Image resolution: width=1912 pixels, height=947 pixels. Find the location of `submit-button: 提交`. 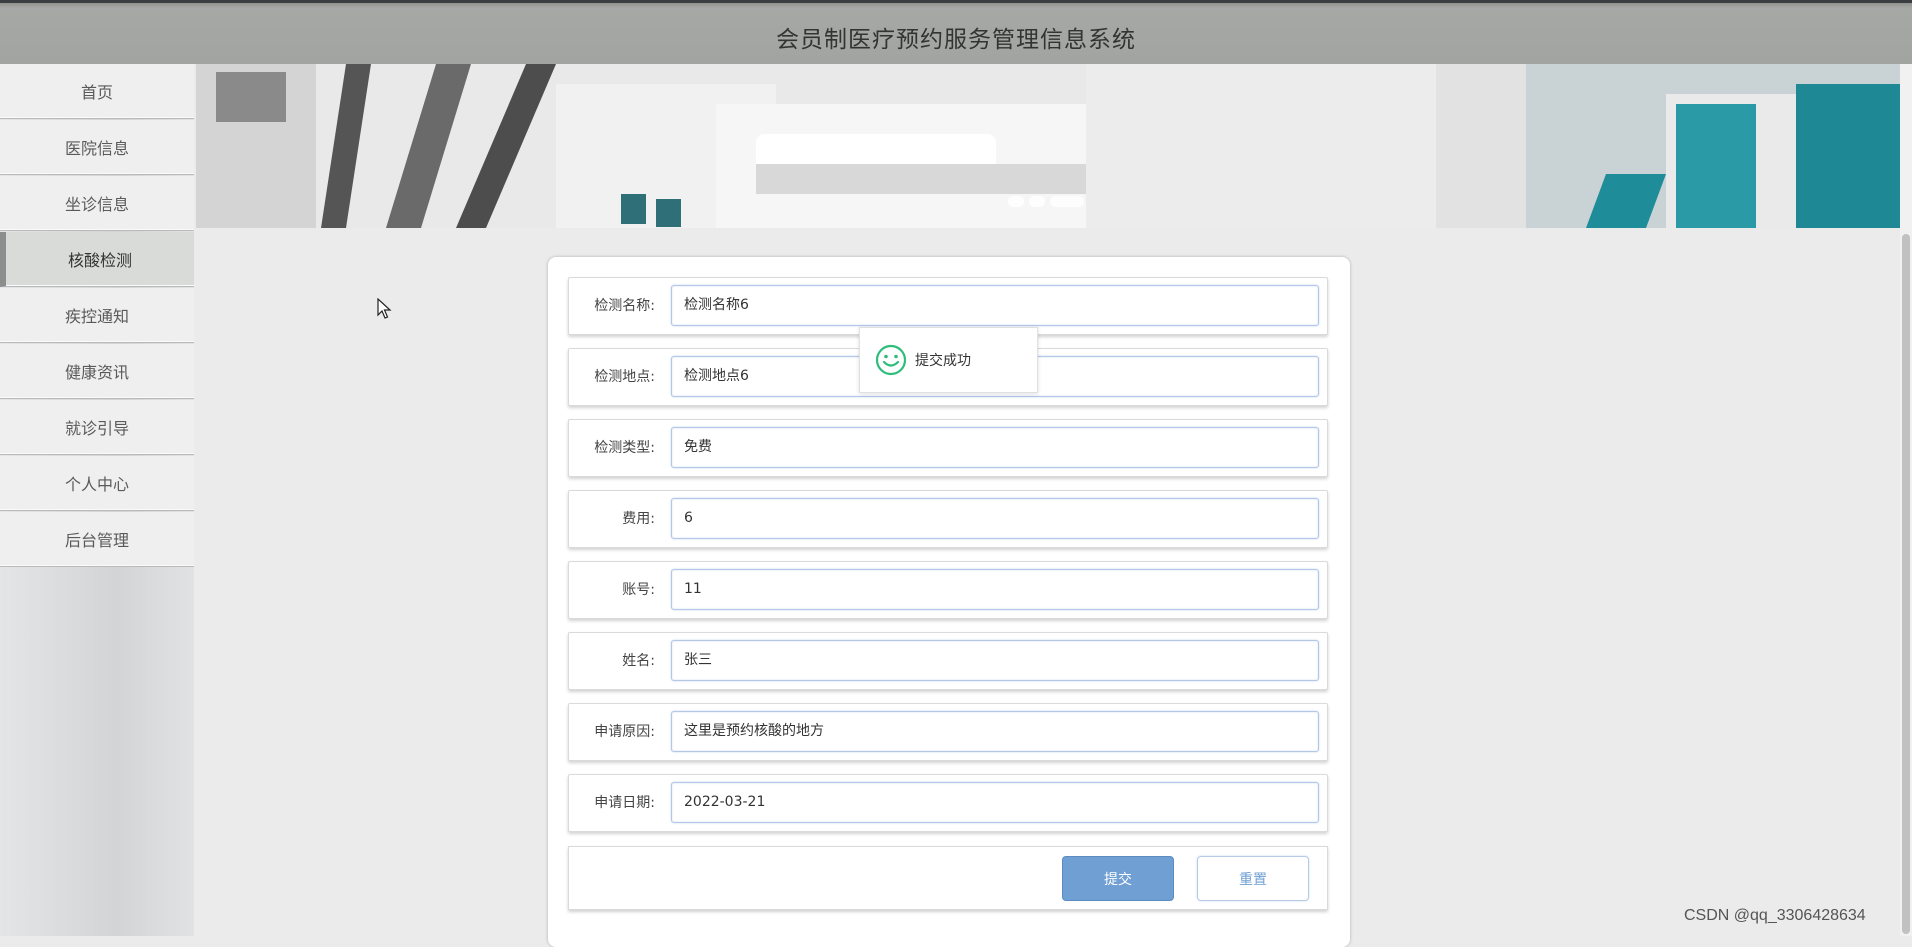

submit-button: 提交 is located at coordinates (1118, 878).